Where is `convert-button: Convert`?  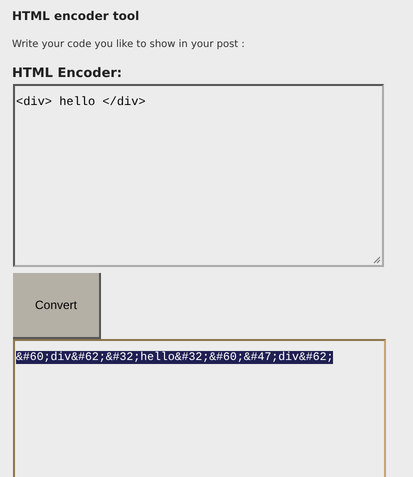 convert-button: Convert is located at coordinates (57, 306).